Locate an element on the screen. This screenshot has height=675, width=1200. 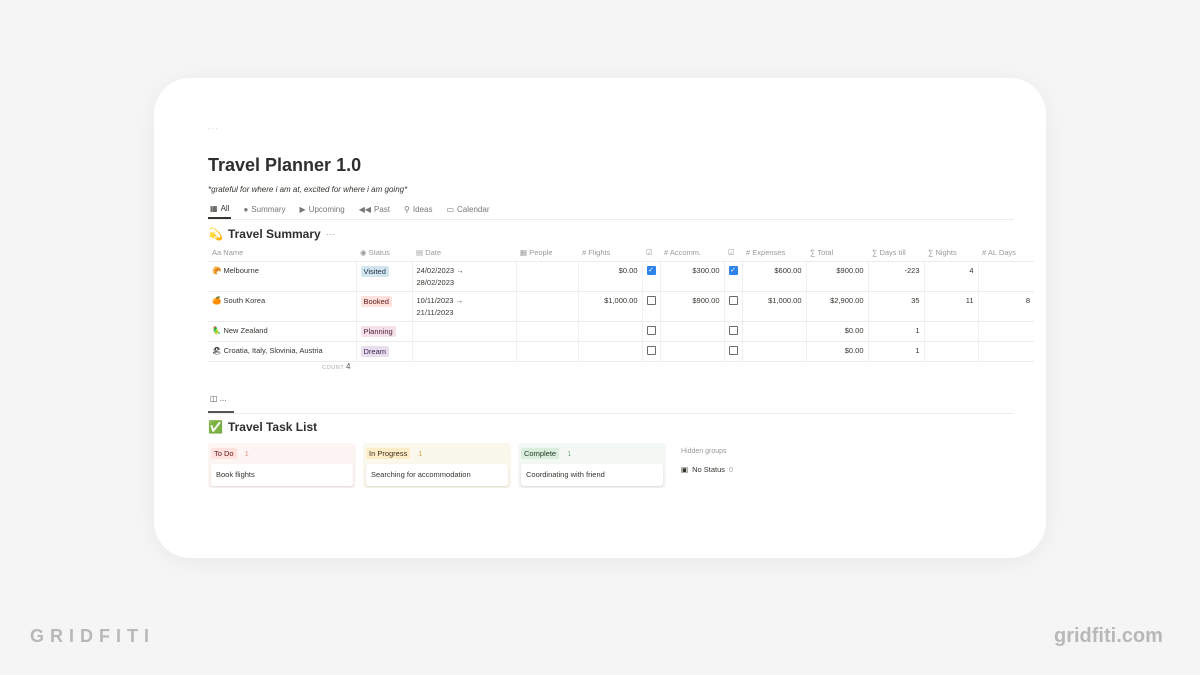
task-card: Searching for accommodation is located at coordinates (437, 475).